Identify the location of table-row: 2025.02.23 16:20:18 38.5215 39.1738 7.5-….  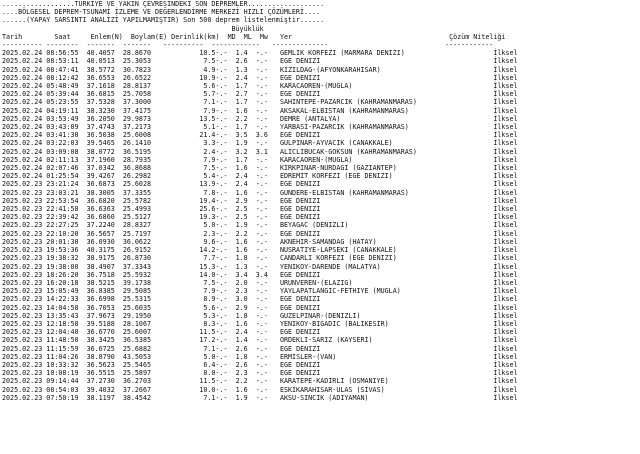
(321, 283).